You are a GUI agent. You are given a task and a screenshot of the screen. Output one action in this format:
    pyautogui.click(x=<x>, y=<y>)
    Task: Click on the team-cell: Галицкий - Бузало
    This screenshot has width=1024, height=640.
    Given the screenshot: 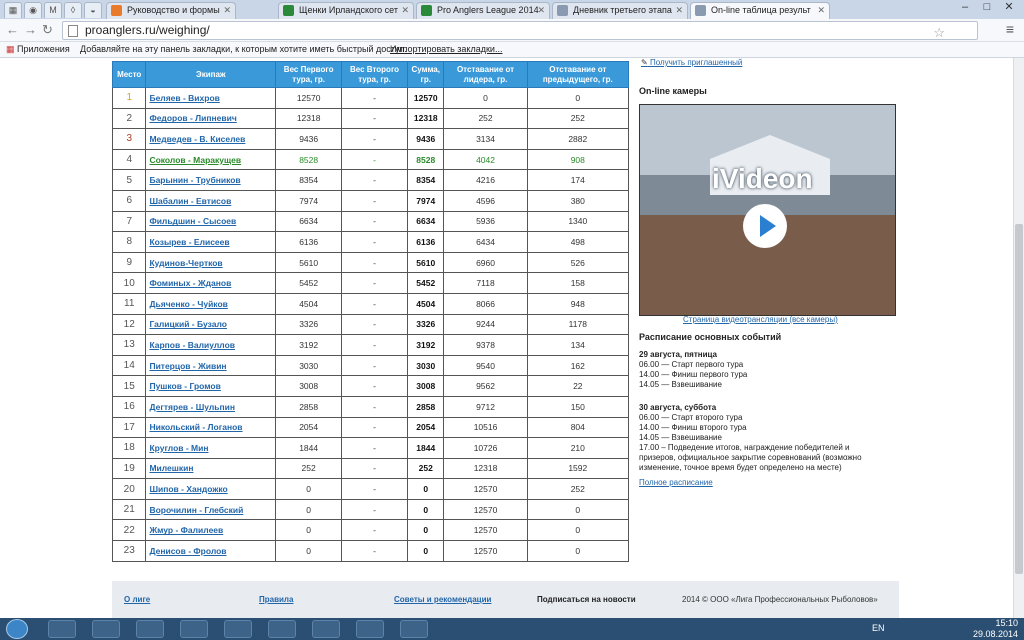 What is the action you would take?
    pyautogui.click(x=211, y=324)
    